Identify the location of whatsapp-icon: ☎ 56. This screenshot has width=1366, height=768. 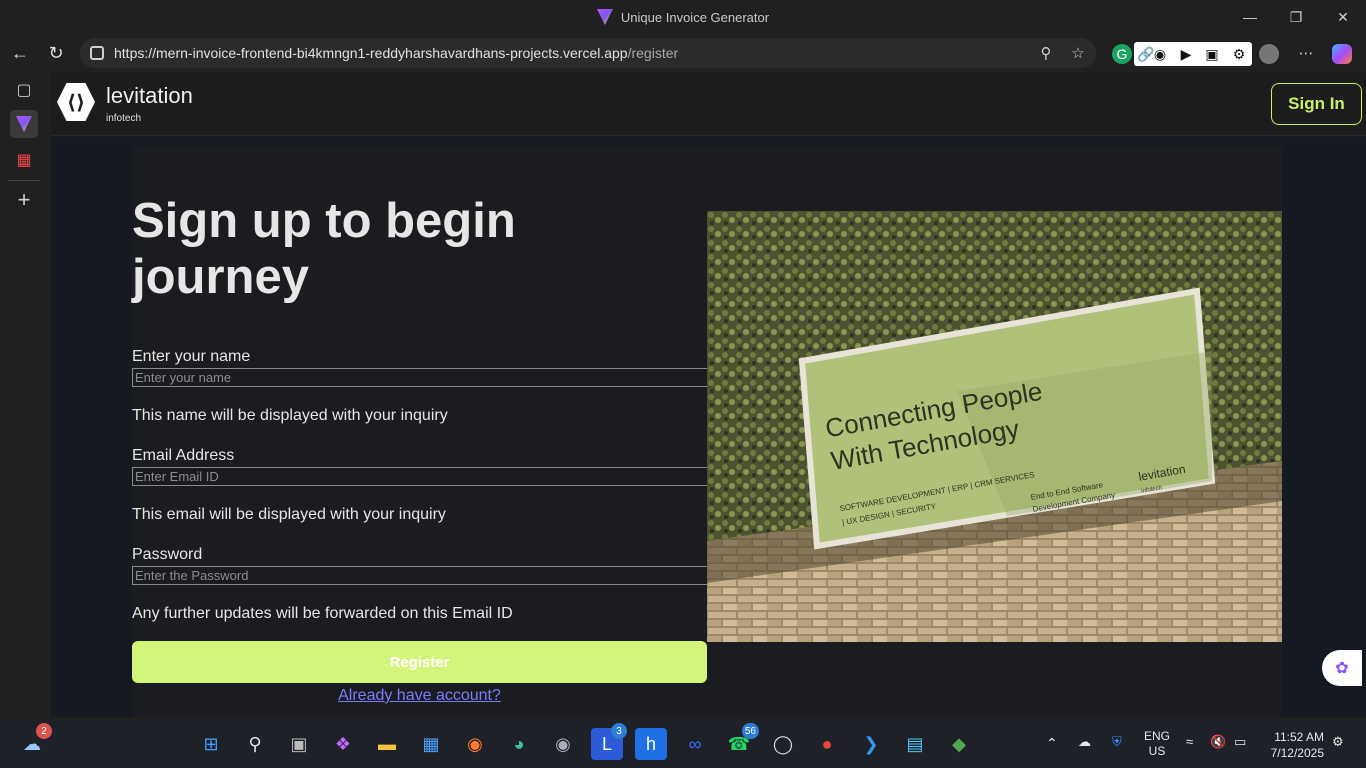
(741, 741).